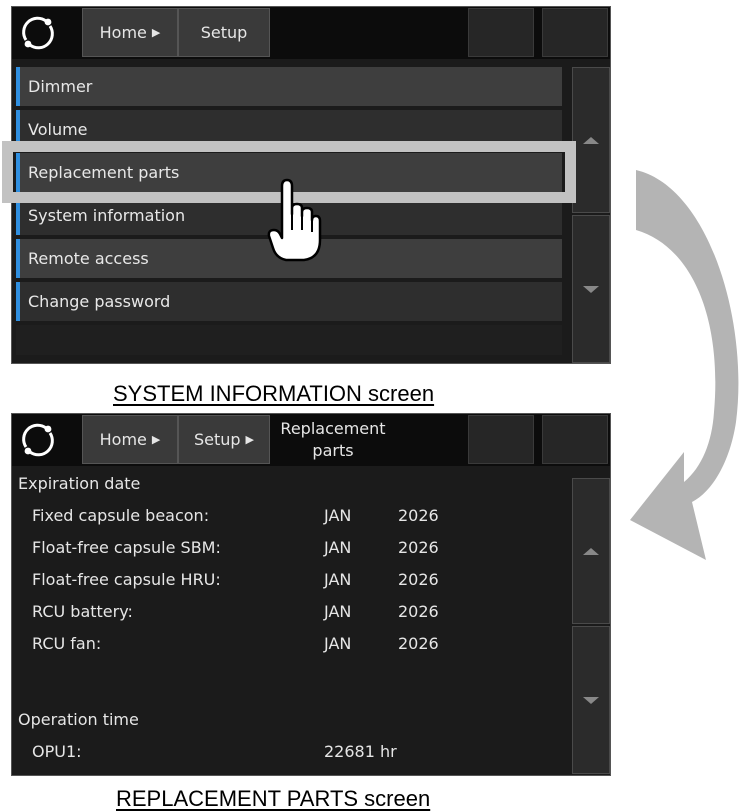 The height and width of the screenshot is (812, 749). Describe the element at coordinates (273, 798) in the screenshot. I see `replacement-parts-caption: REPLACEMENT PARTS screen` at that location.